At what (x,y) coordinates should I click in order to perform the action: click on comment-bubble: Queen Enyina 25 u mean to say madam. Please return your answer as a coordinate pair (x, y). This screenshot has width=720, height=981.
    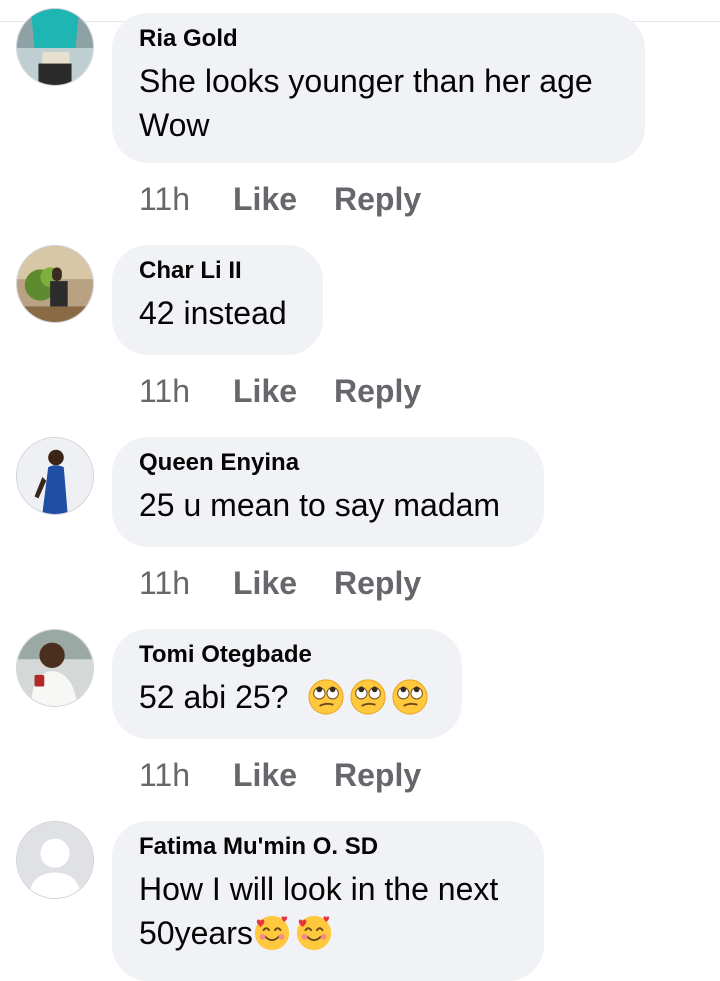
    Looking at the image, I should click on (328, 492).